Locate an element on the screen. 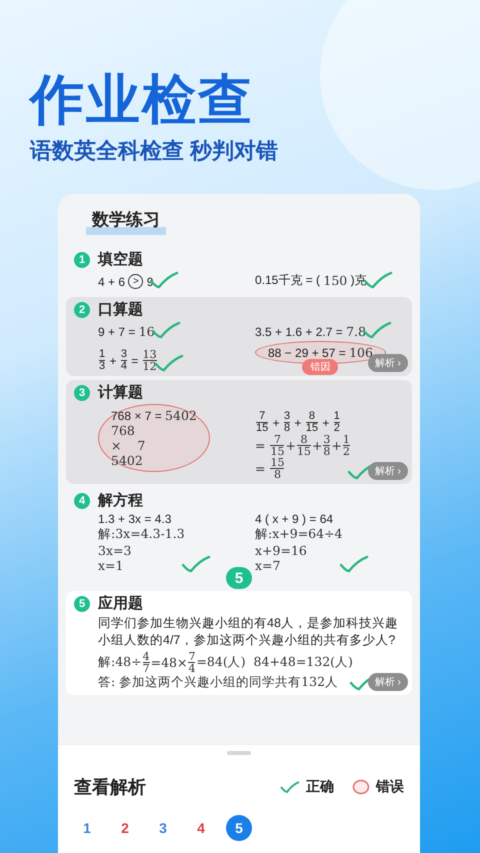  handwritten-text: =48× is located at coordinates (169, 662).